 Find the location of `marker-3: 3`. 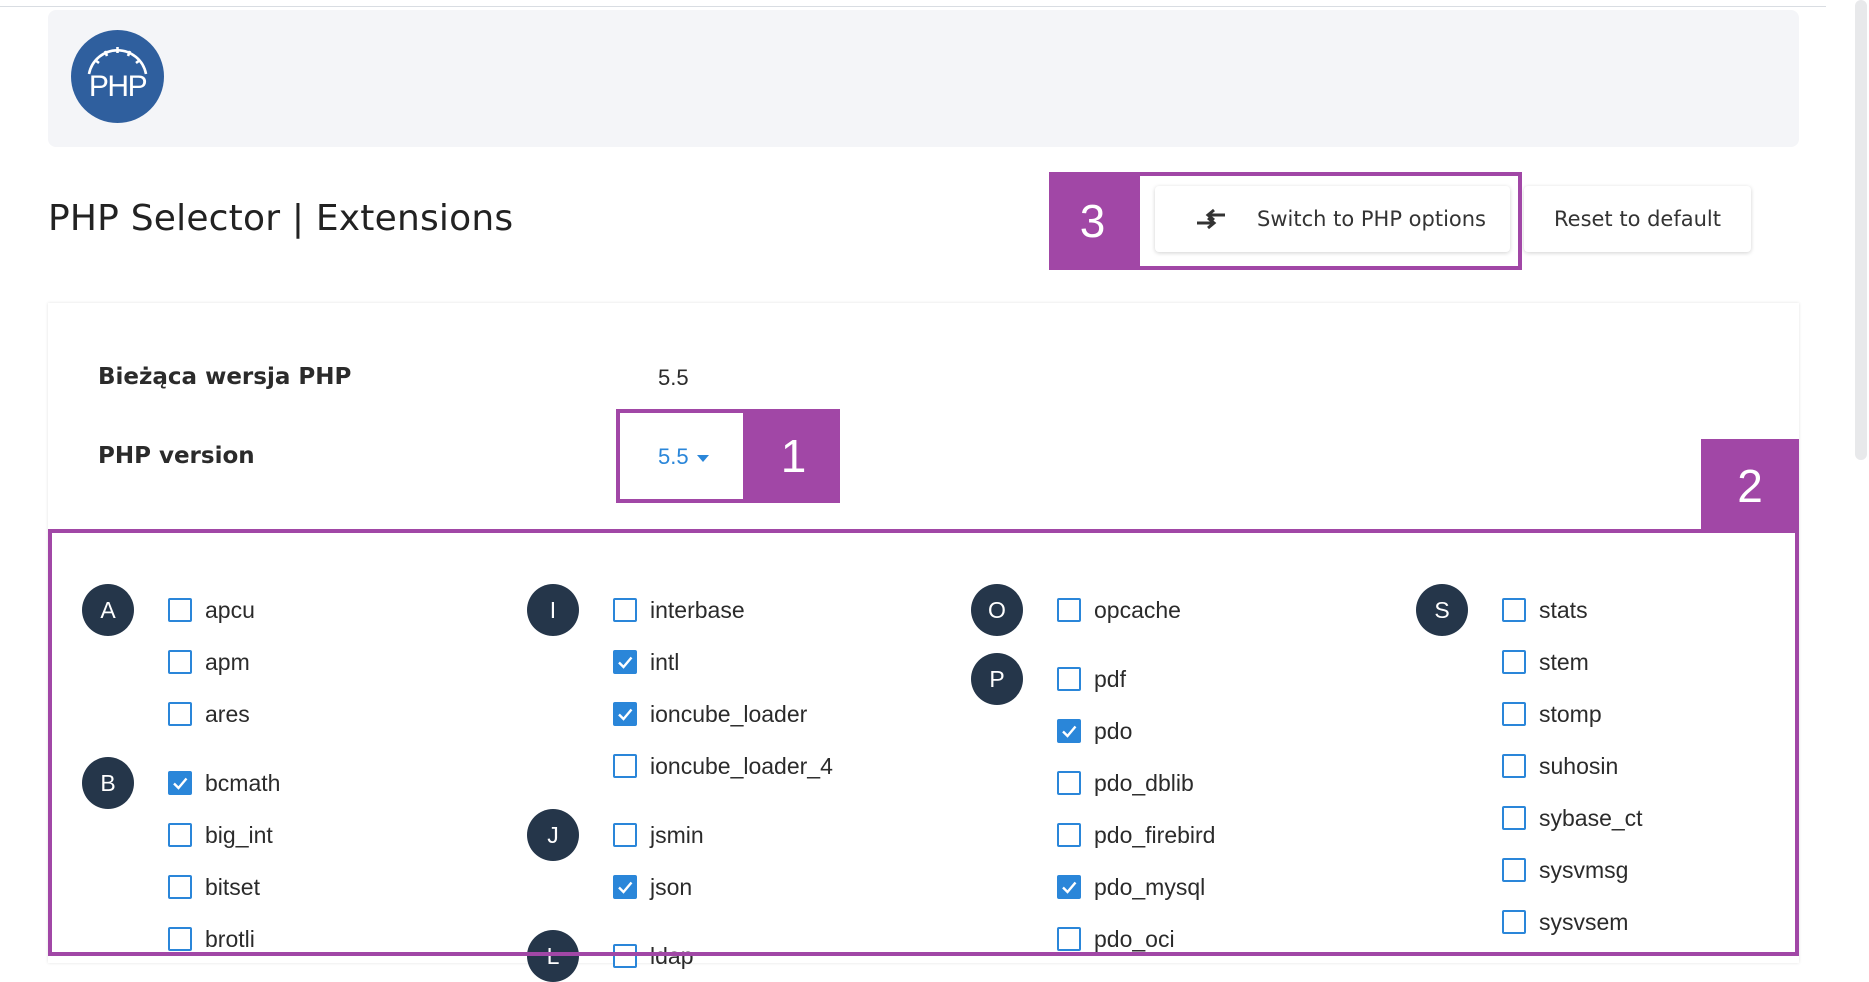

marker-3: 3 is located at coordinates (1092, 221).